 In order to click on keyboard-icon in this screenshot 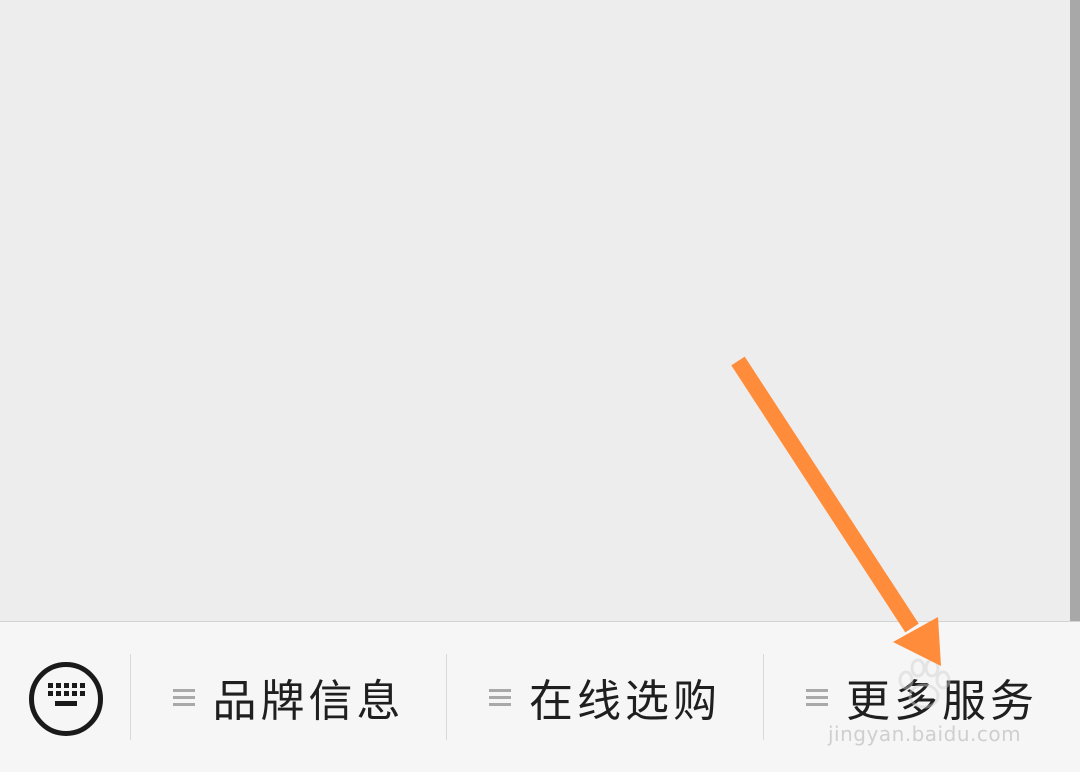, I will do `click(66, 694)`.